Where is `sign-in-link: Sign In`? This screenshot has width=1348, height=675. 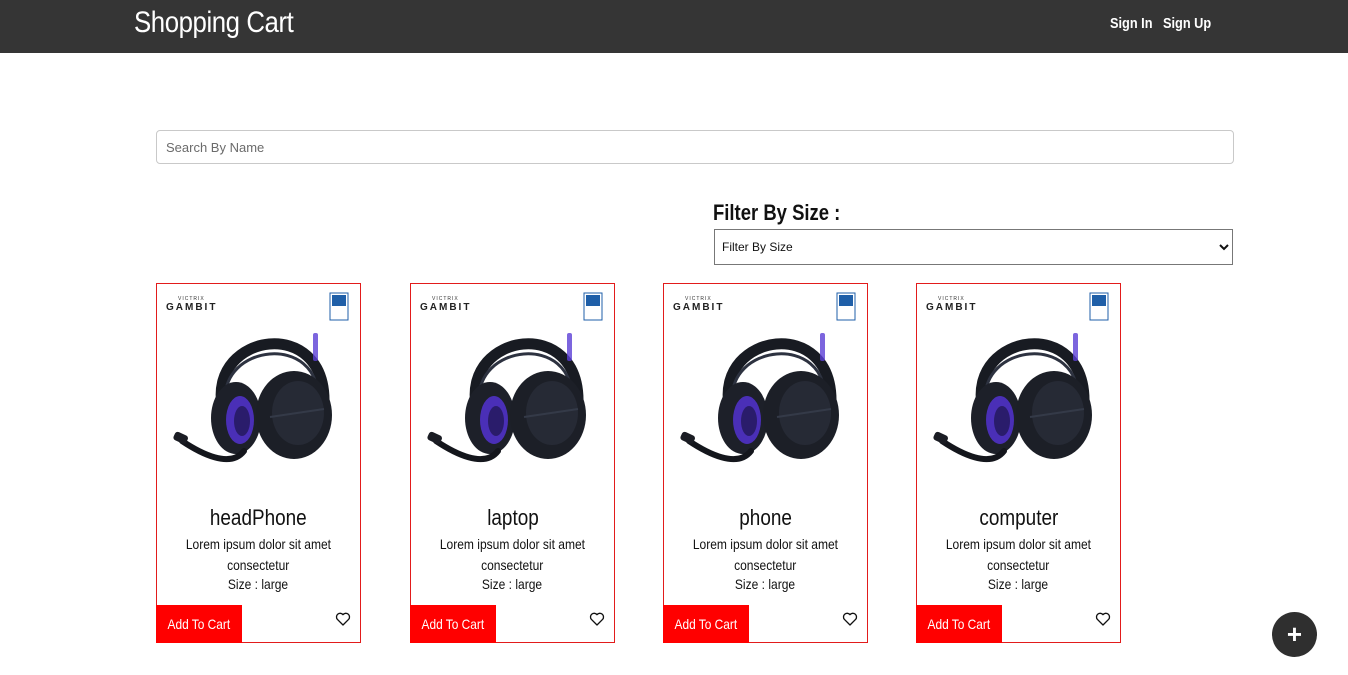
sign-in-link: Sign In is located at coordinates (1131, 23).